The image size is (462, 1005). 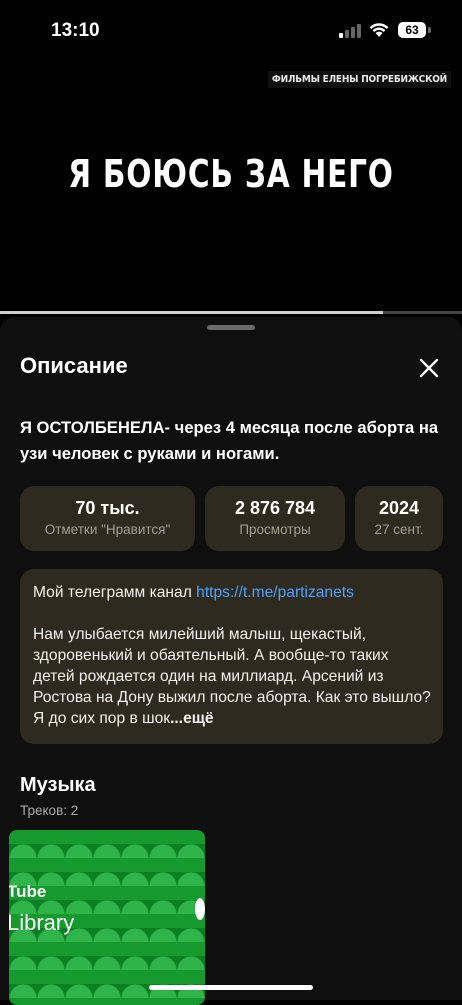 What do you see at coordinates (275, 508) in the screenshot?
I see `views-value: 2 876 784` at bounding box center [275, 508].